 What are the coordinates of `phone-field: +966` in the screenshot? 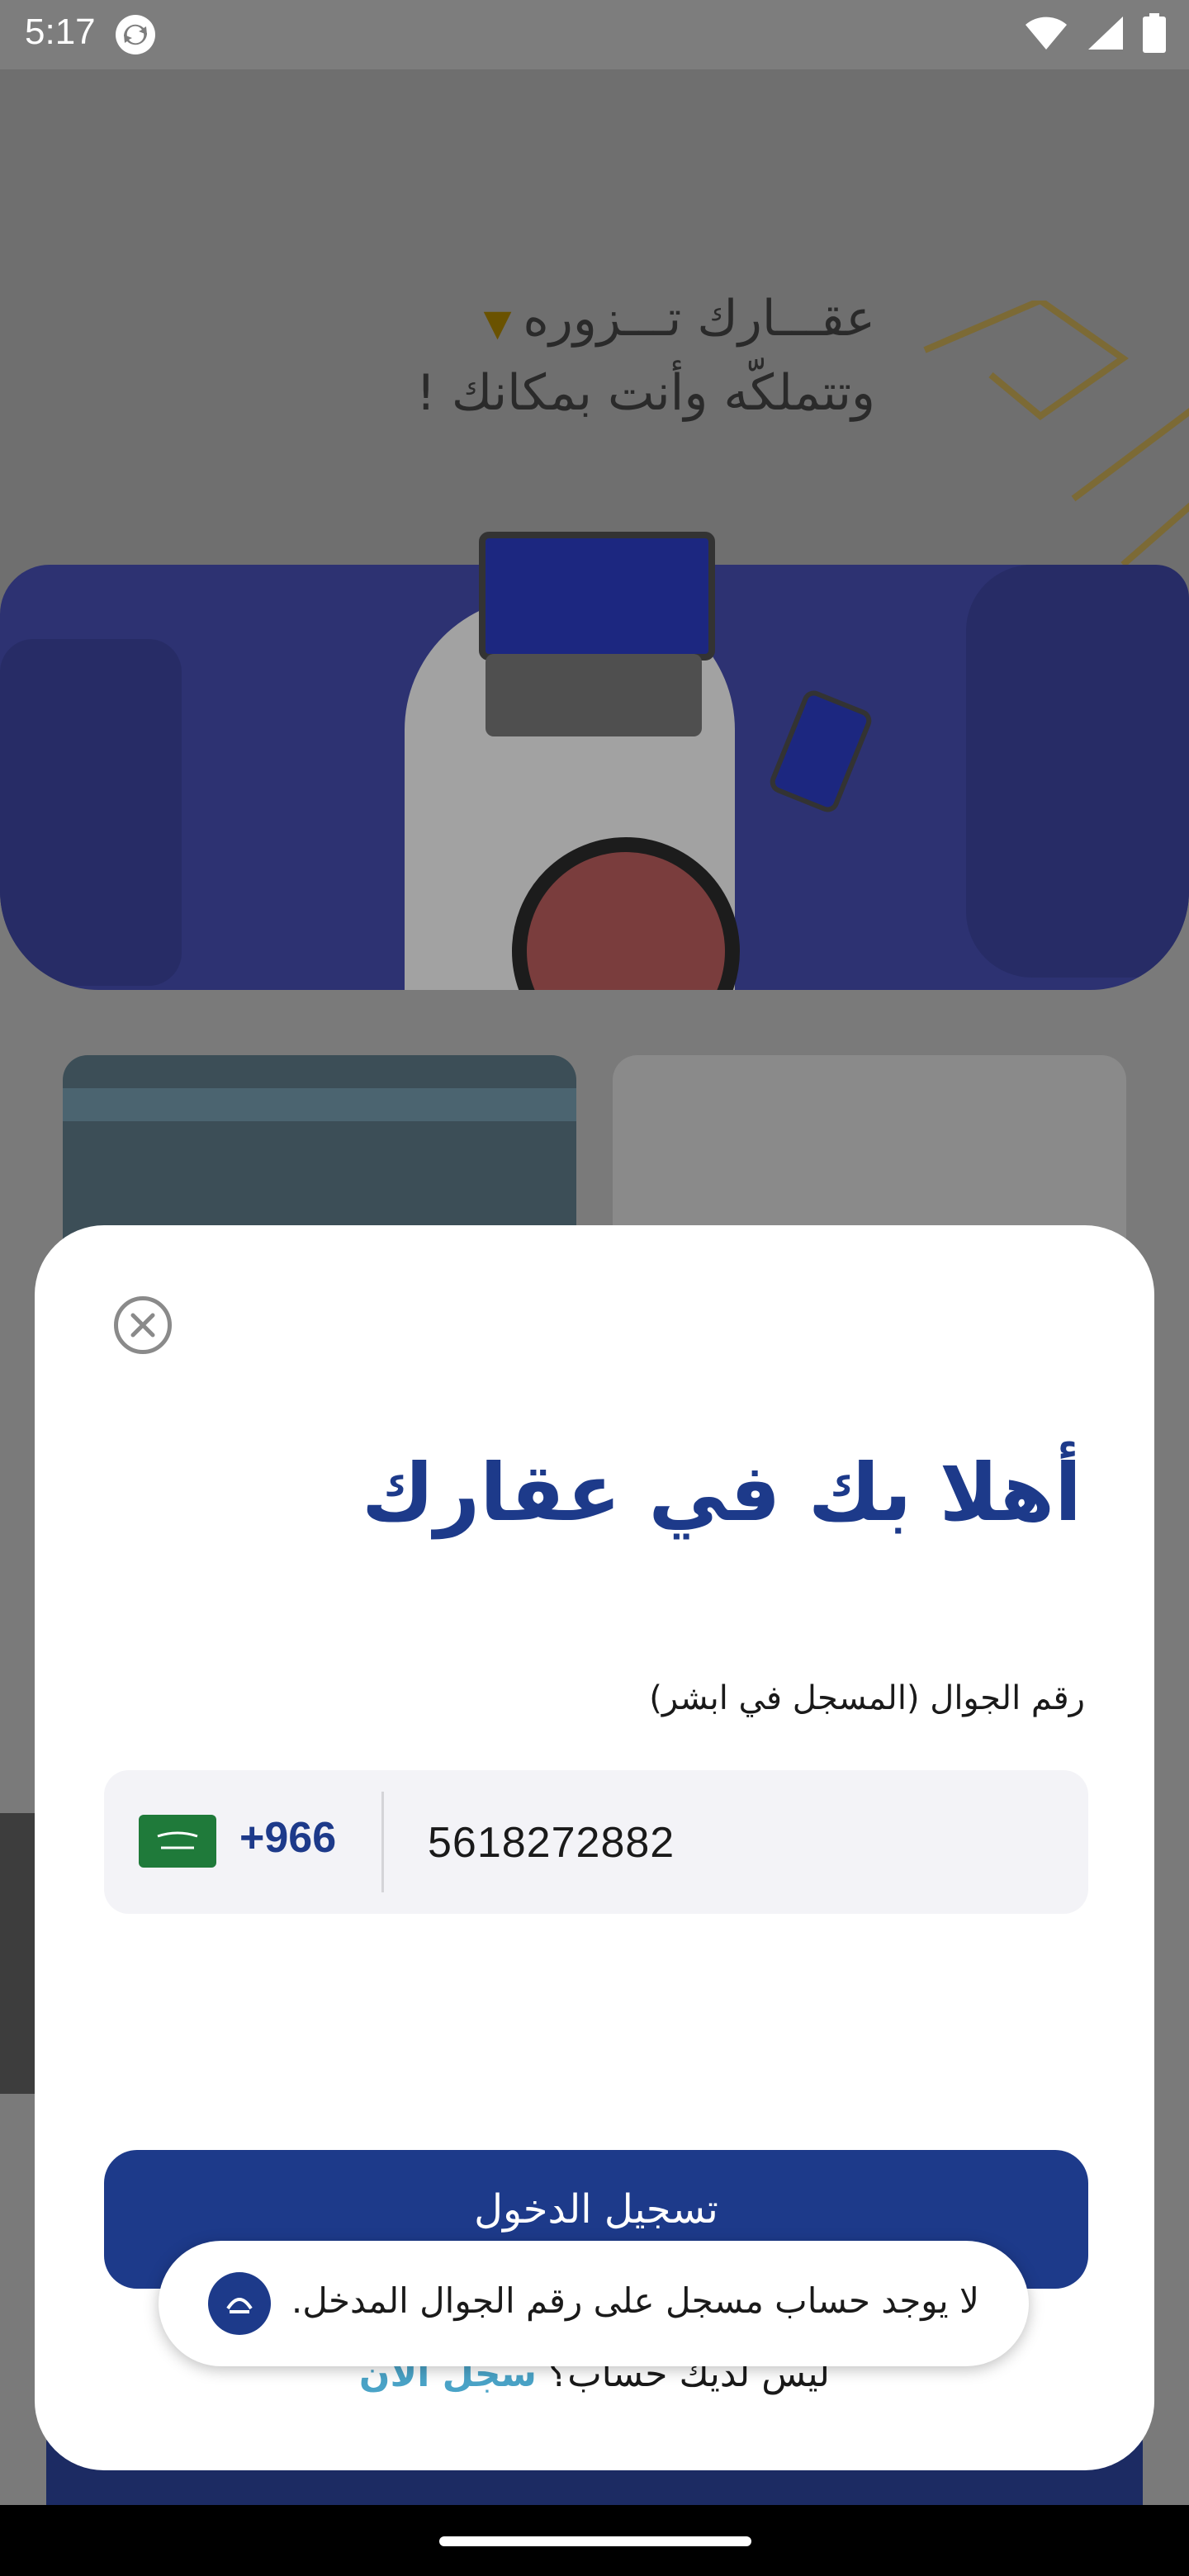 It's located at (596, 1842).